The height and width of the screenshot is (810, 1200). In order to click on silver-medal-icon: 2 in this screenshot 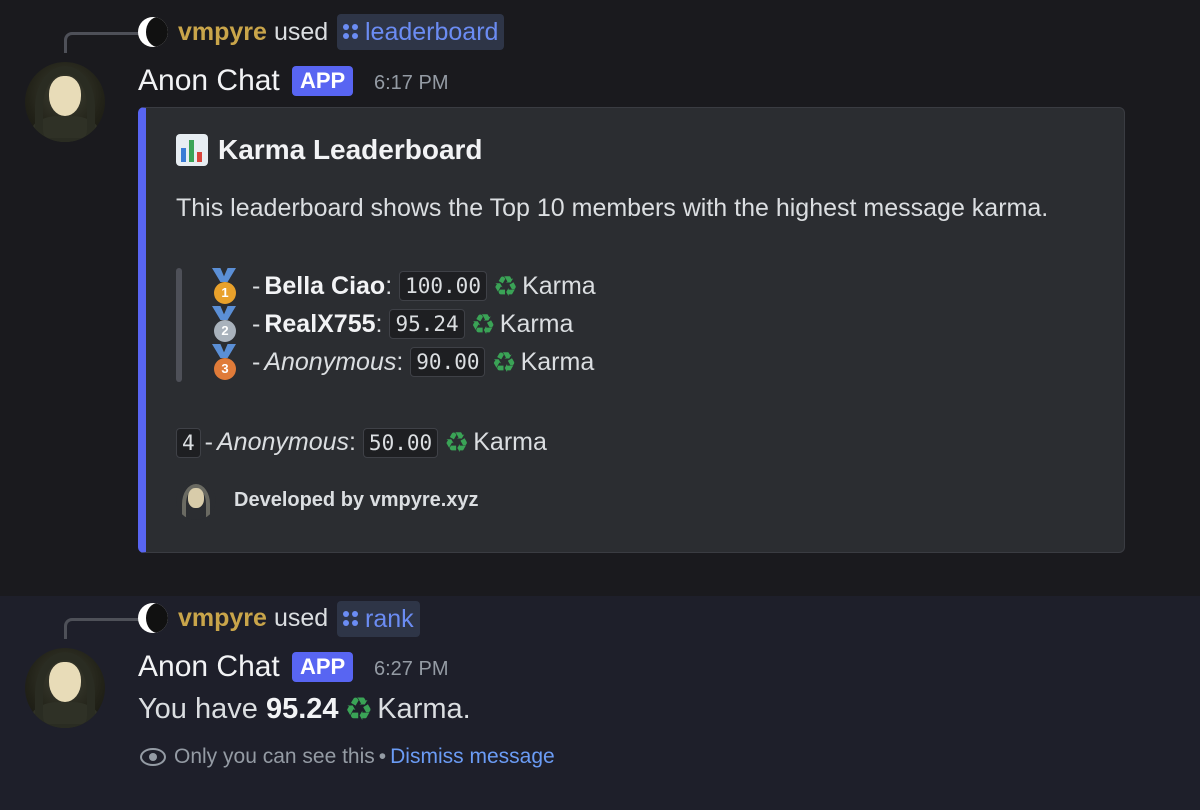, I will do `click(224, 324)`.